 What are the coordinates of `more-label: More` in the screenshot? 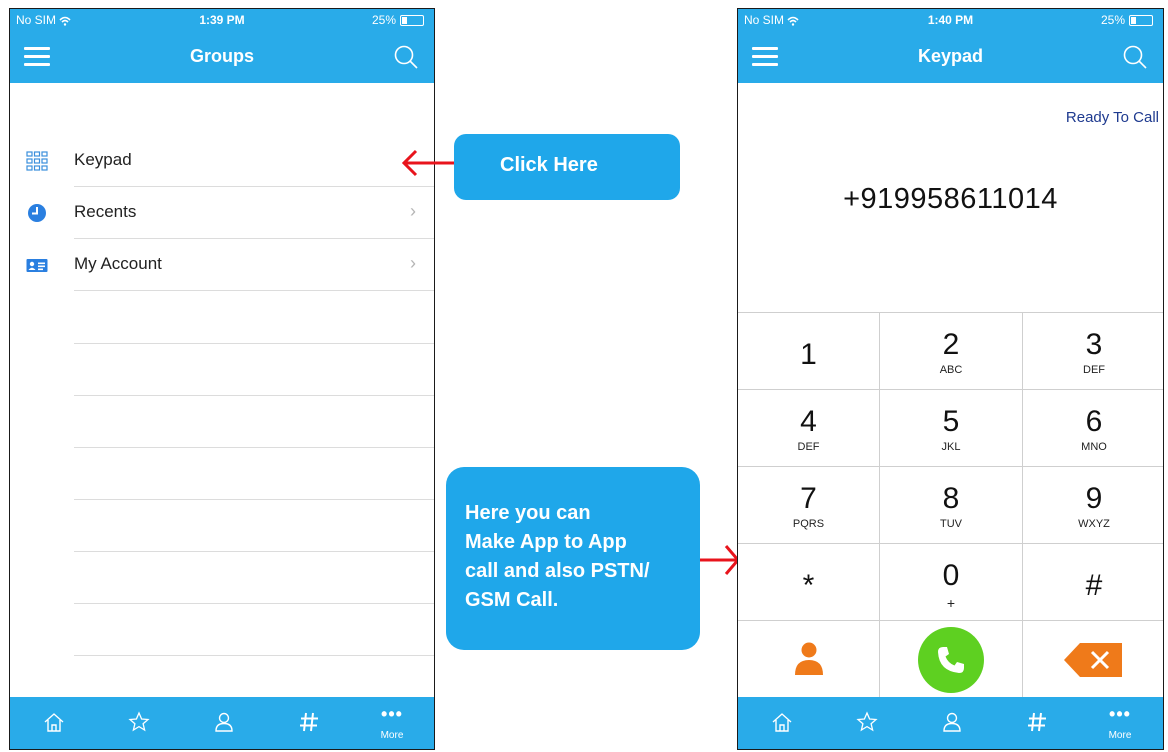 It's located at (1120, 735).